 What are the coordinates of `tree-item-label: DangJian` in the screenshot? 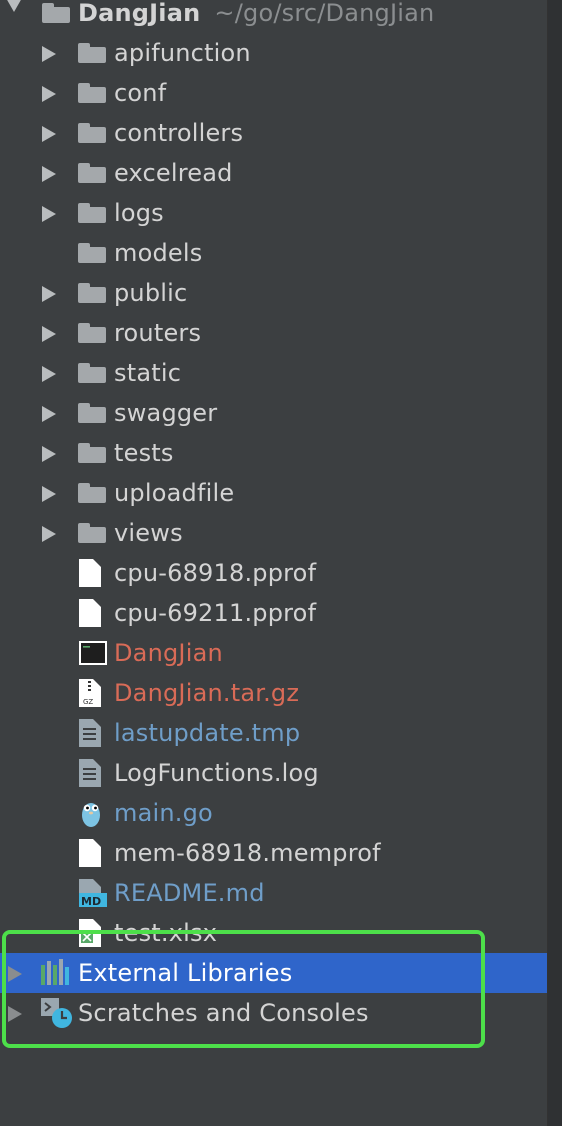 It's located at (168, 653).